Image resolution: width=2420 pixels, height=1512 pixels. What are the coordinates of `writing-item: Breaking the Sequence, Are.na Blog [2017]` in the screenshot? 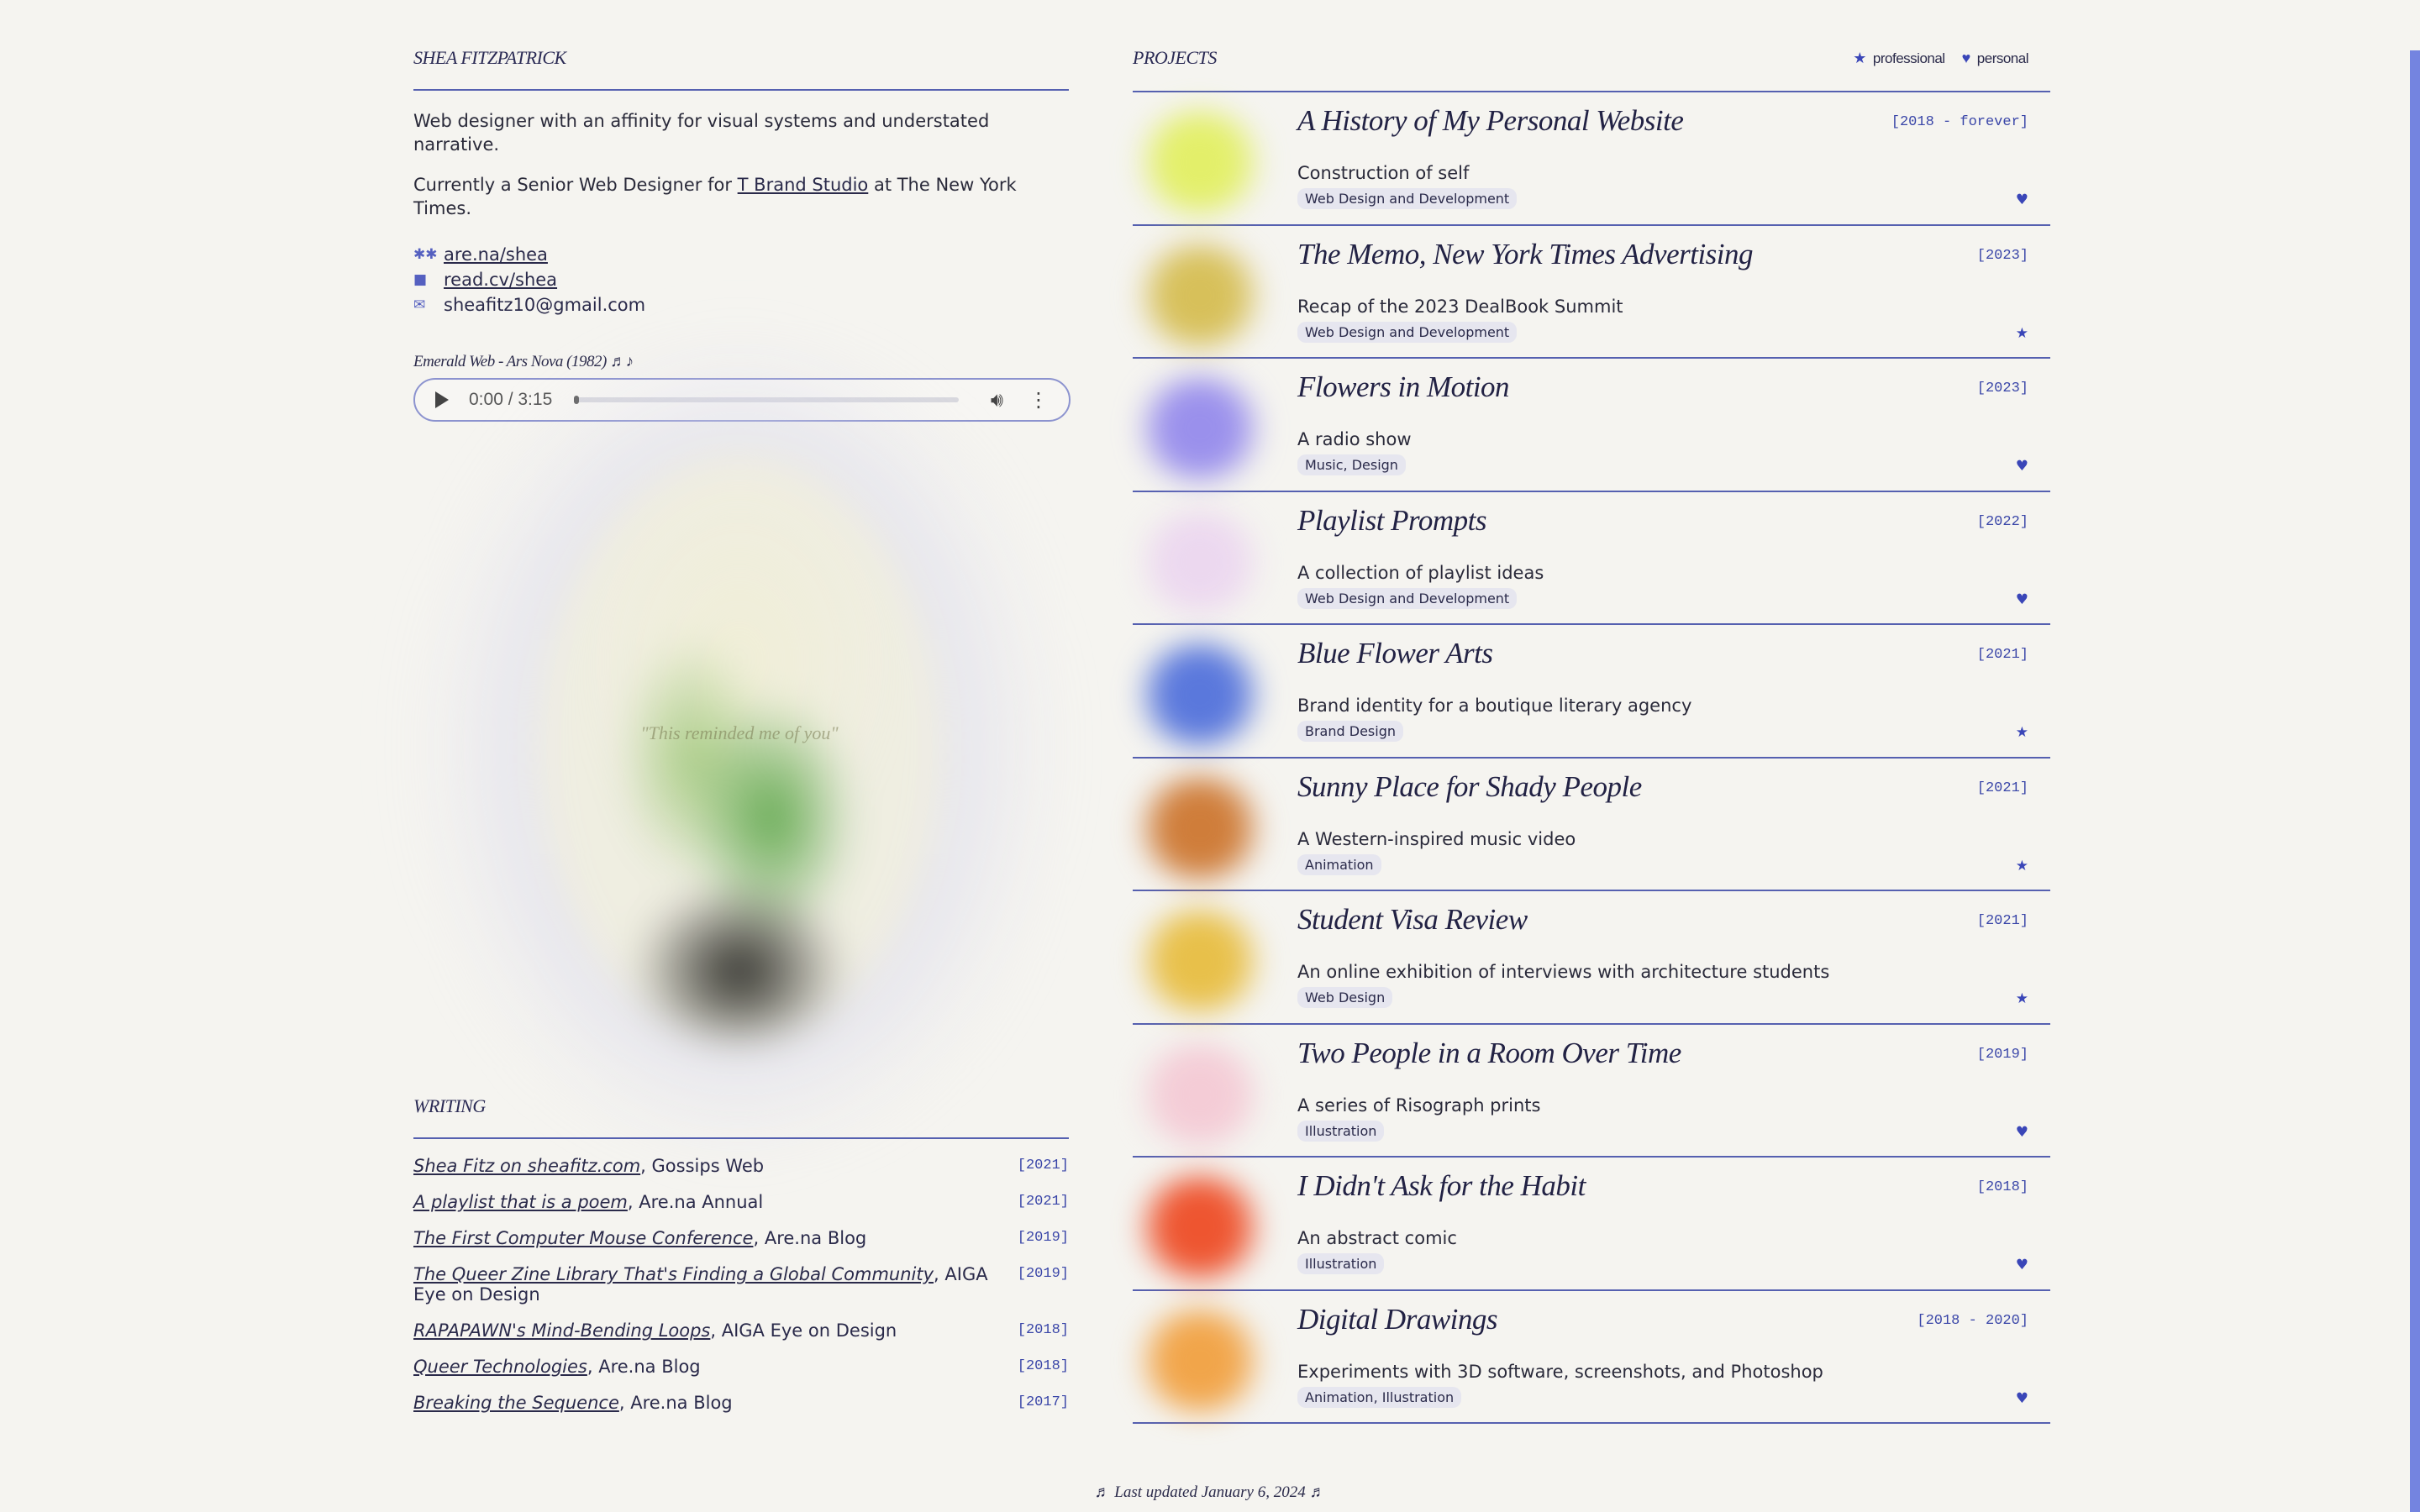 It's located at (741, 1403).